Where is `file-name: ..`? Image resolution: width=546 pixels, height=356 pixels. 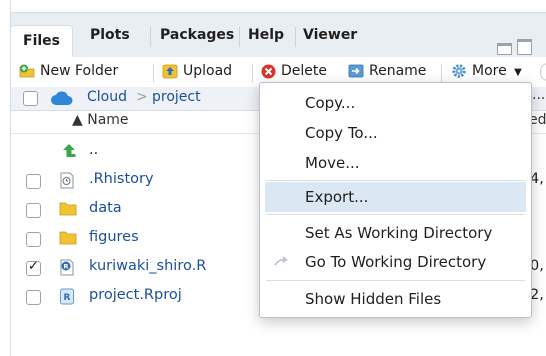 file-name: .. is located at coordinates (93, 150).